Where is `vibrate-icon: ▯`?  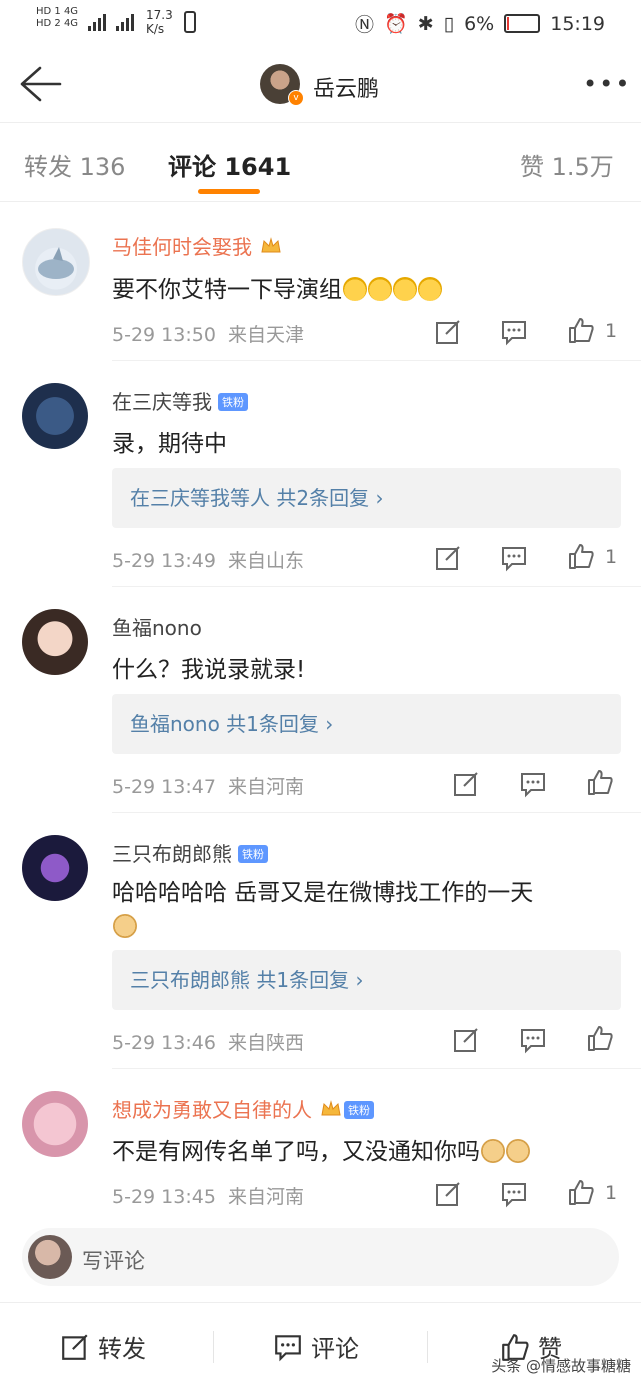 vibrate-icon: ▯ is located at coordinates (449, 23).